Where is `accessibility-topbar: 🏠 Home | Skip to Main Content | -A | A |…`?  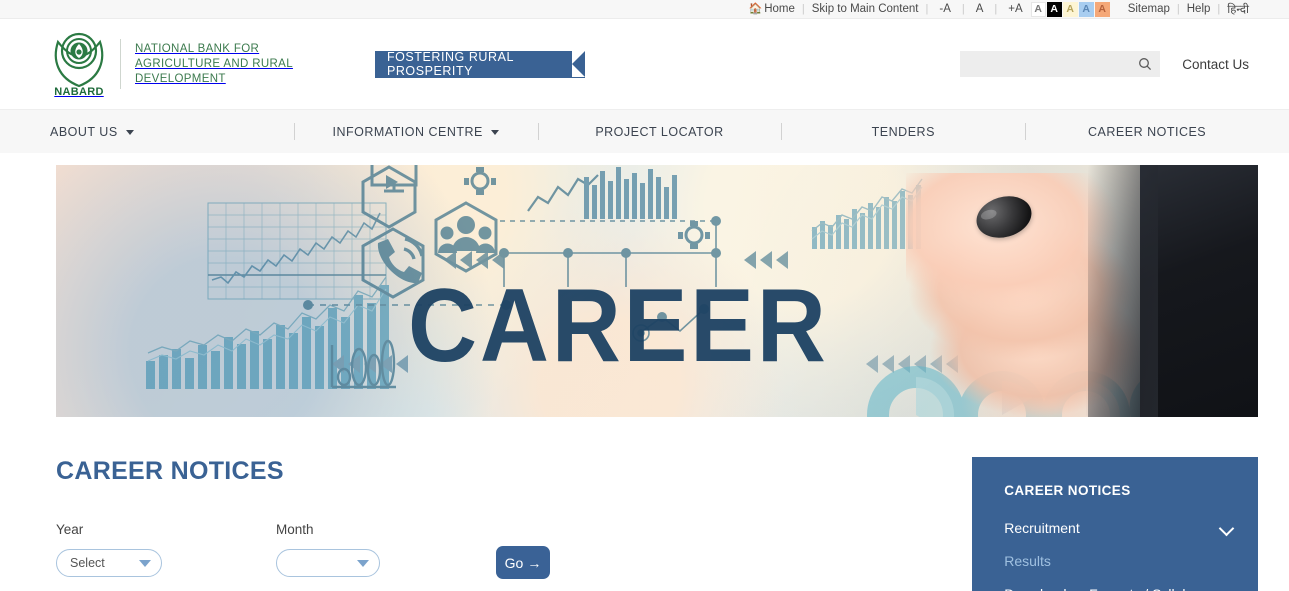 accessibility-topbar: 🏠 Home | Skip to Main Content | -A | A |… is located at coordinates (644, 9).